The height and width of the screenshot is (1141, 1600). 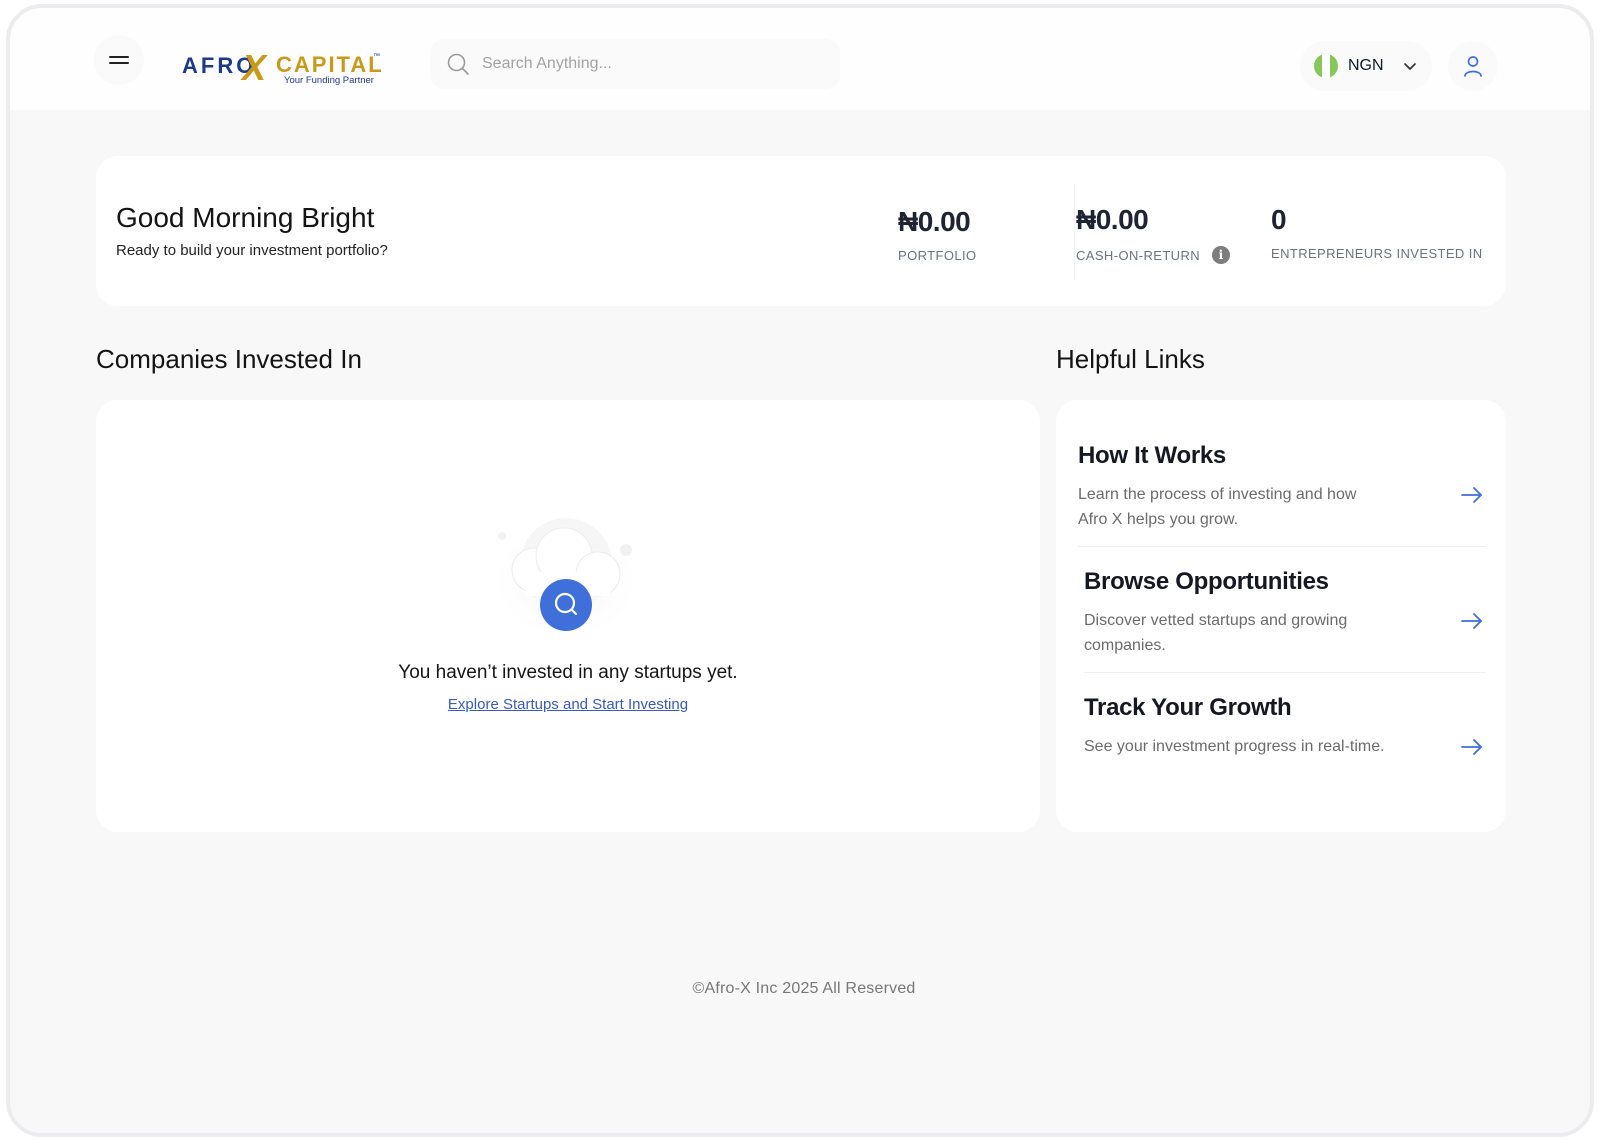 I want to click on footer-copyright: ©Afro-X Inc 2025 All Reserved, so click(x=804, y=988).